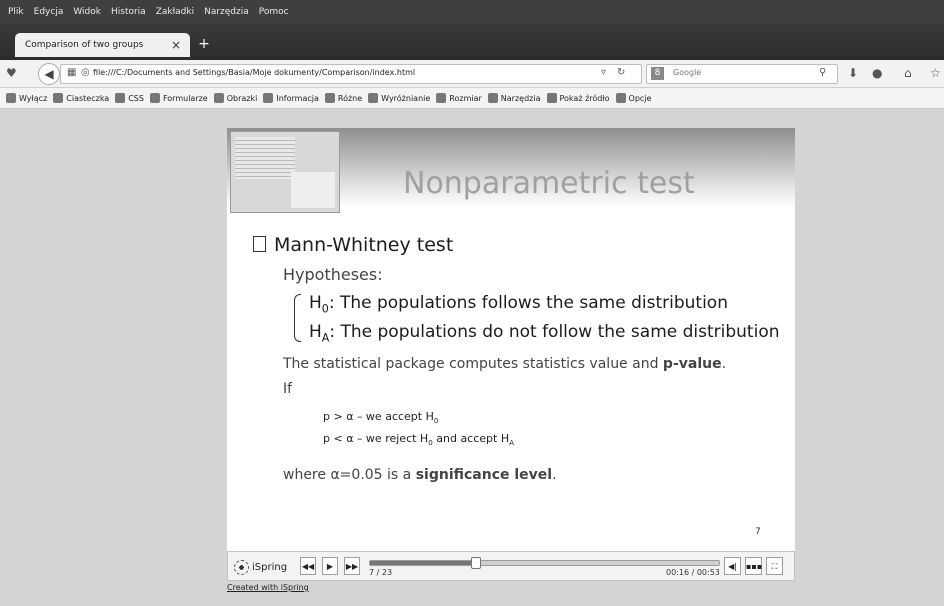 Image resolution: width=944 pixels, height=606 pixels. Describe the element at coordinates (291, 98) in the screenshot. I see `bookmark-informacja: Informacja` at that location.